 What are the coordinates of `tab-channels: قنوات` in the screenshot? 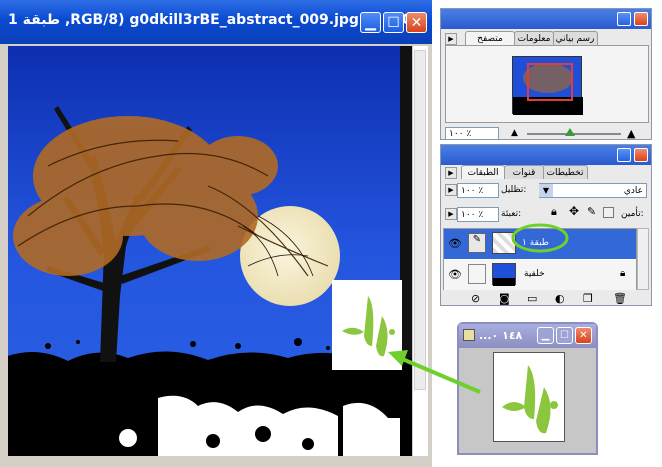 It's located at (524, 172).